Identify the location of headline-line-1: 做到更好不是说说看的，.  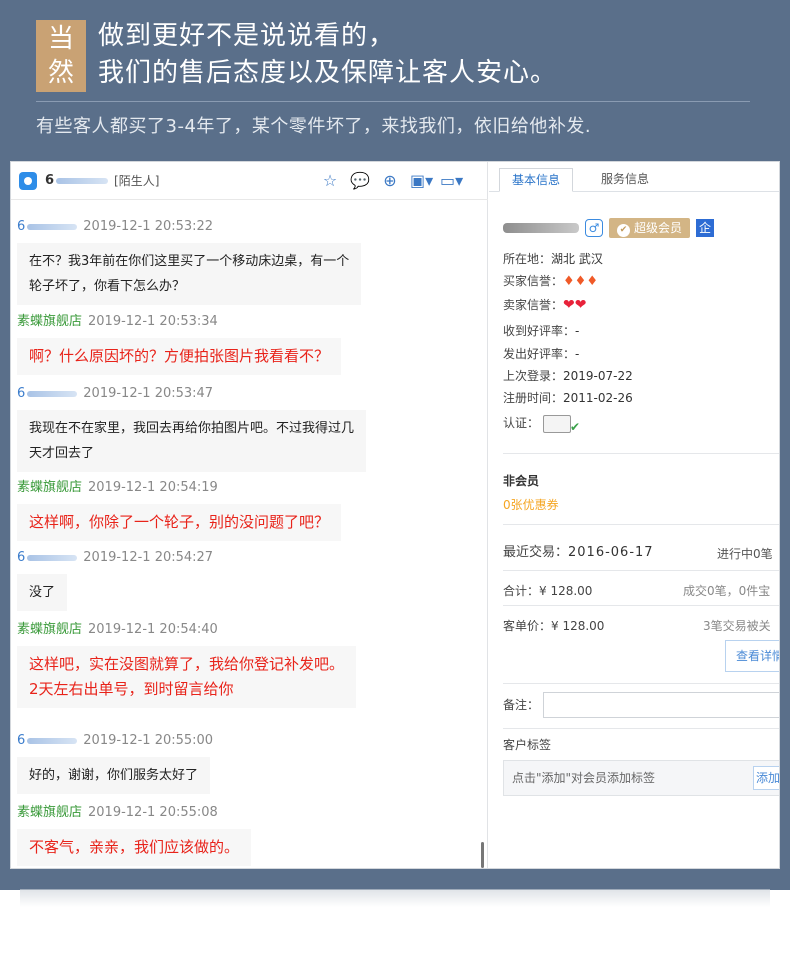
(247, 36).